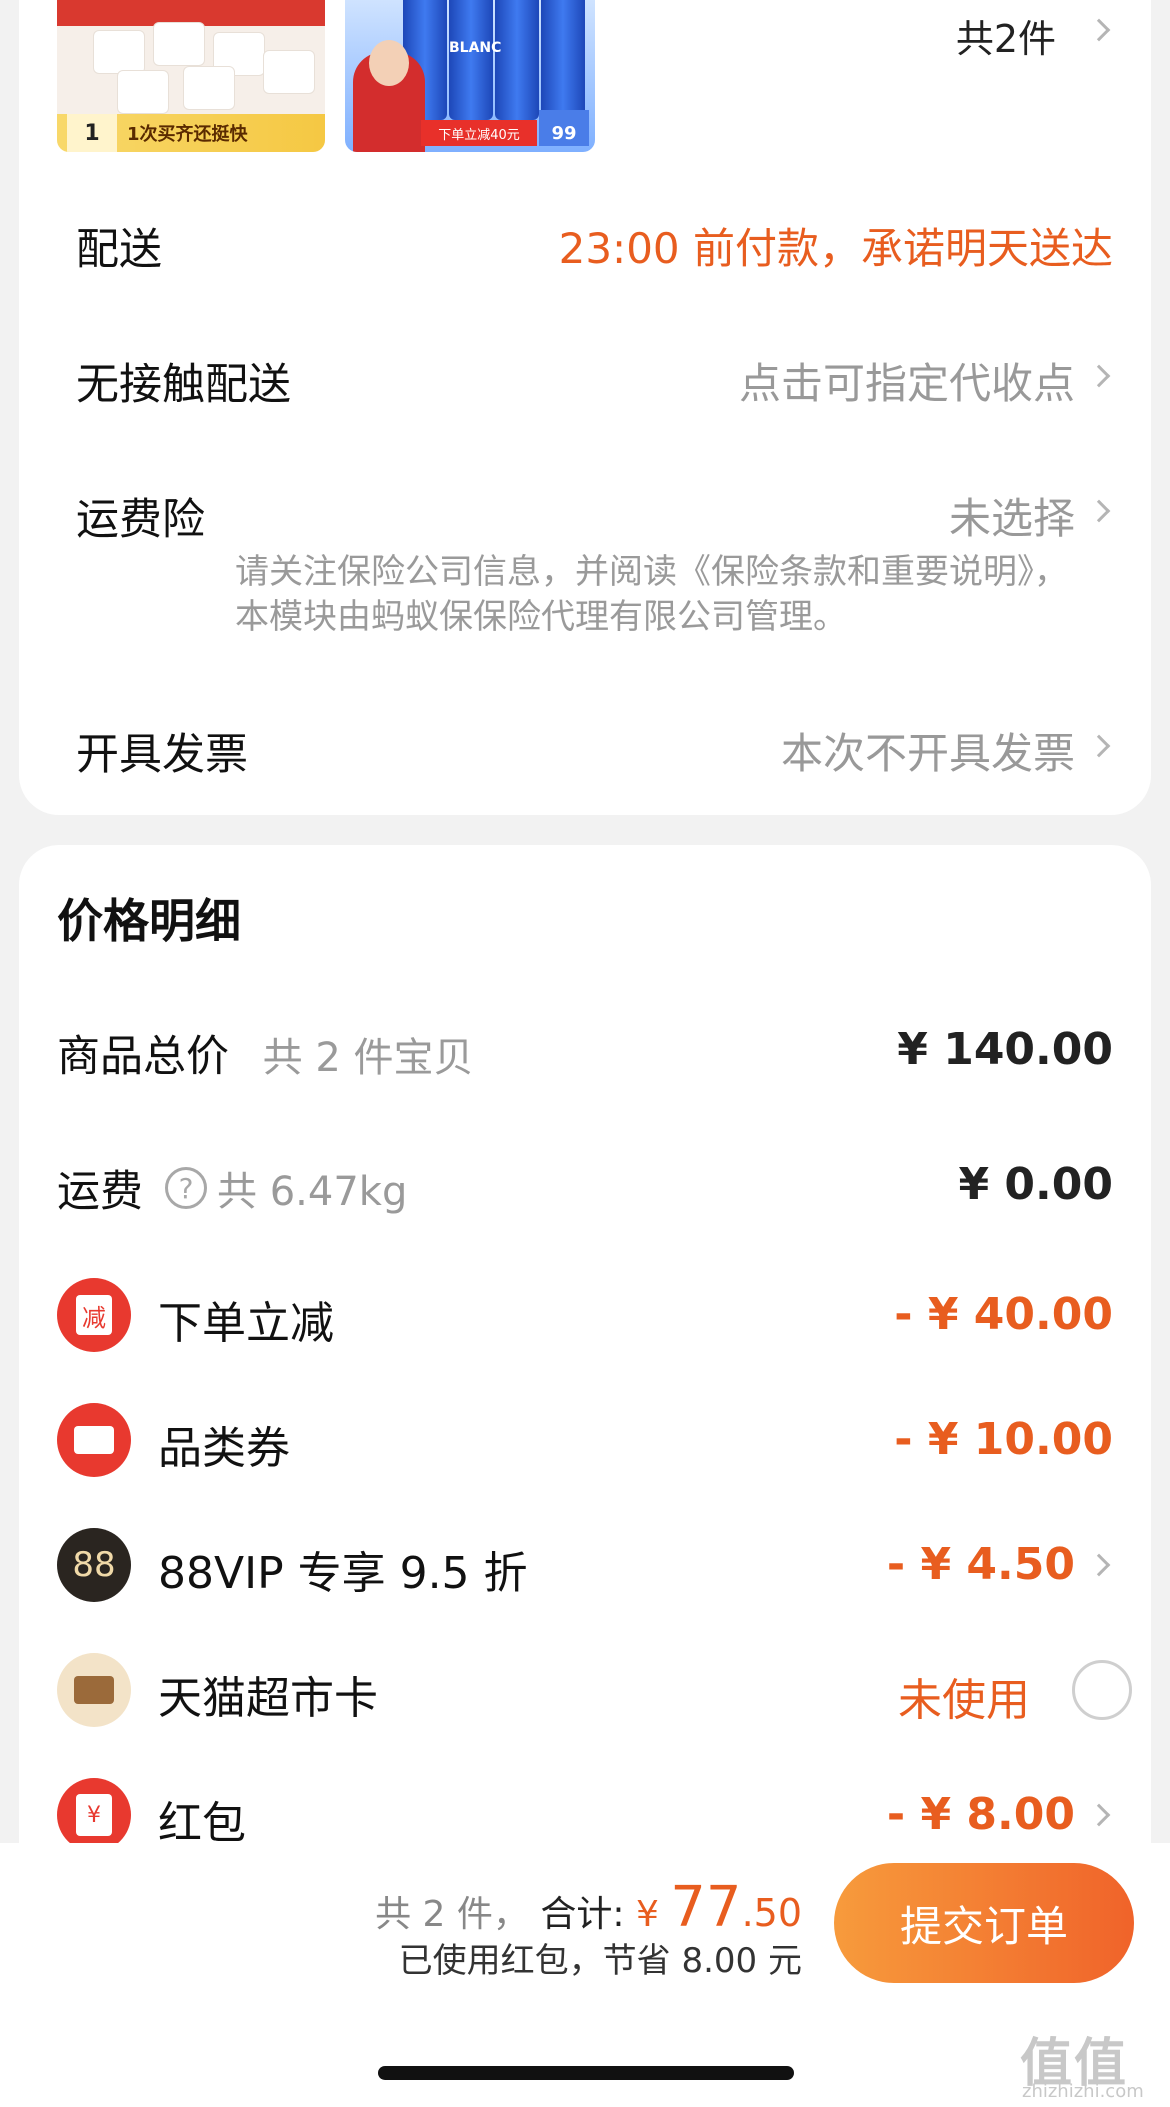  I want to click on saved-note: 已使用红包，节省 8.00 元, so click(600, 1961).